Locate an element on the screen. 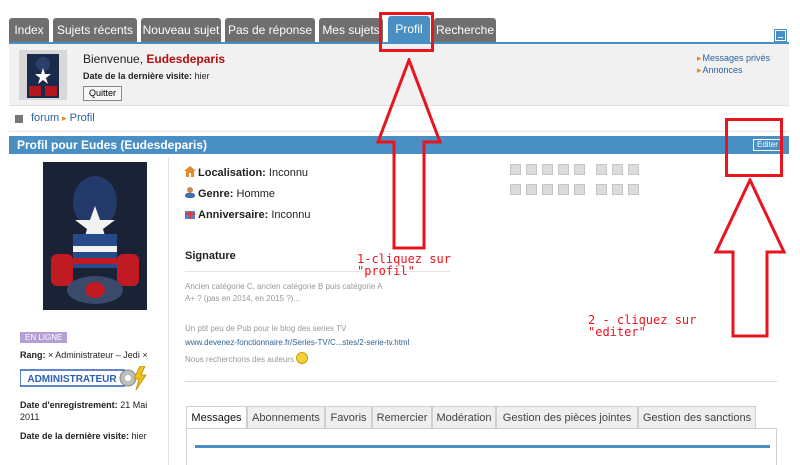  breadcrumb-forum: forum is located at coordinates (45, 118).